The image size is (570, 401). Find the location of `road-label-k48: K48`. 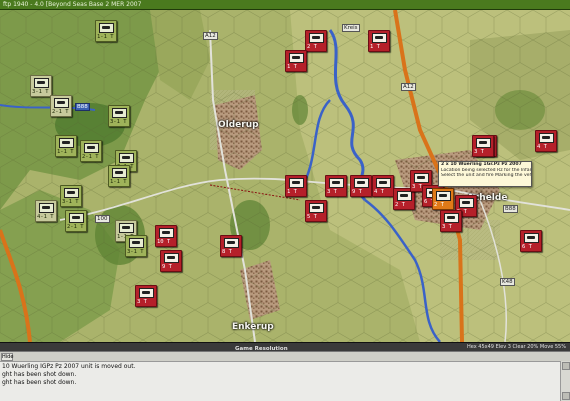

road-label-k48: K48 is located at coordinates (507, 282).